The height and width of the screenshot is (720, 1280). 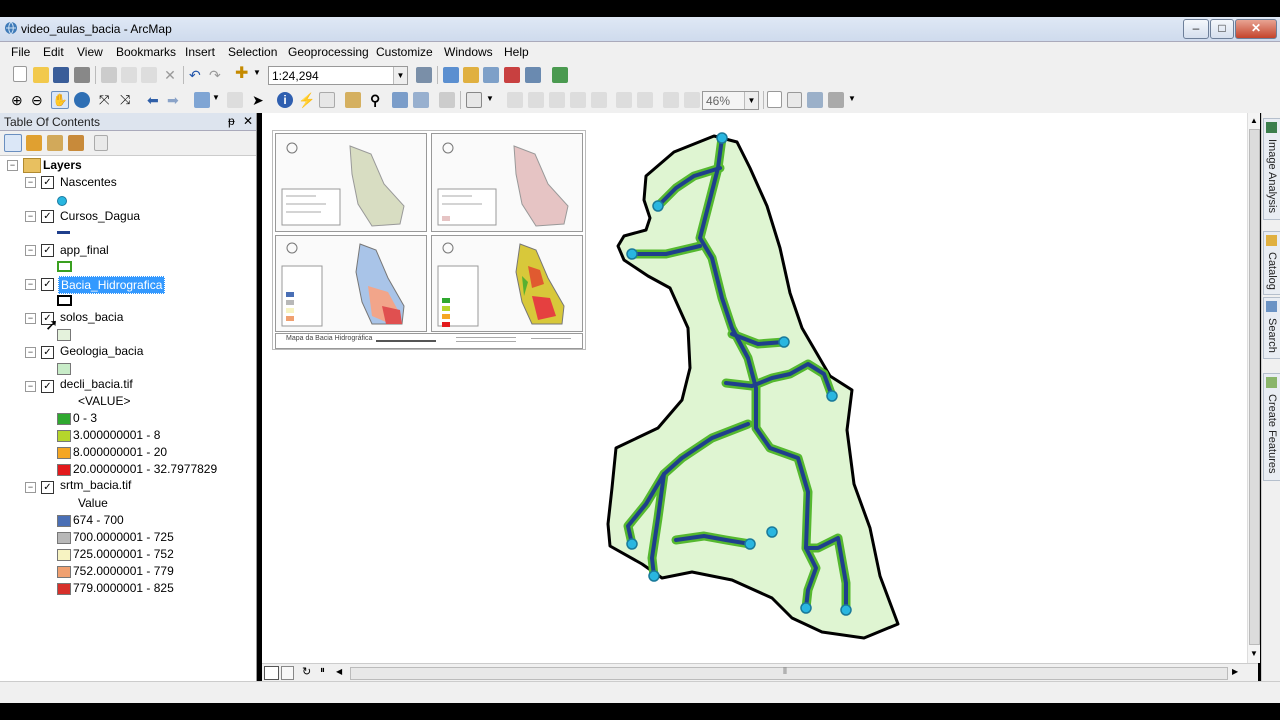 What do you see at coordinates (95, 485) in the screenshot?
I see `layer-srtm-bacia: srtm_bacia.tif` at bounding box center [95, 485].